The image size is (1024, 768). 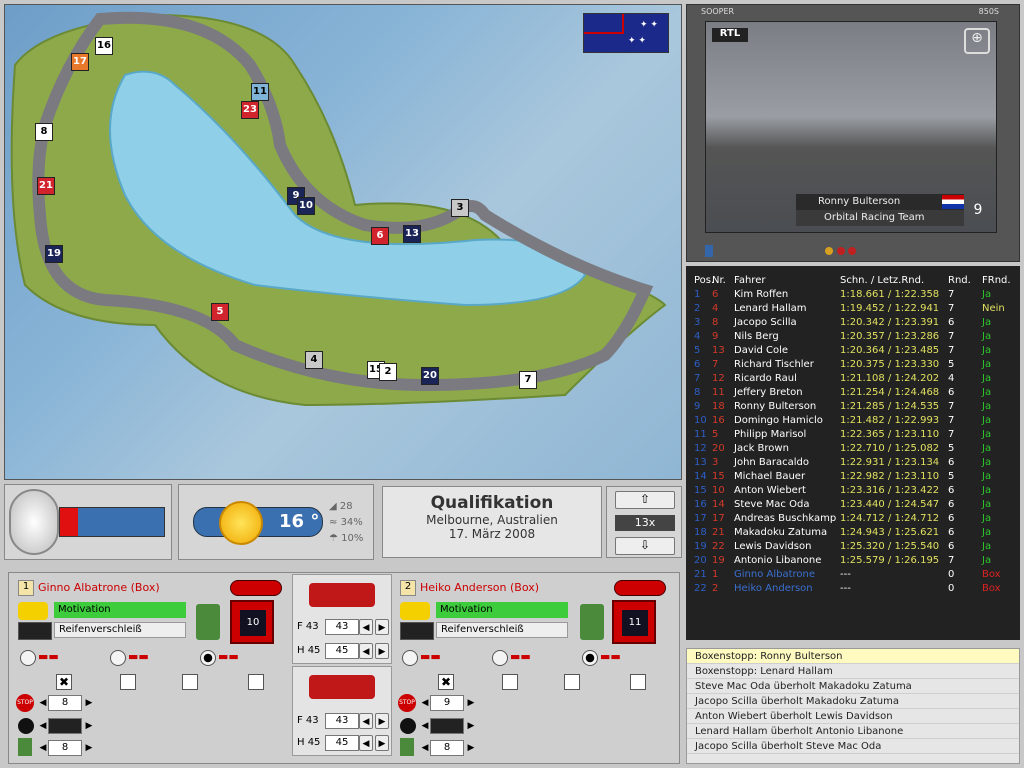 What do you see at coordinates (447, 726) in the screenshot?
I see `driver2-tyre-select` at bounding box center [447, 726].